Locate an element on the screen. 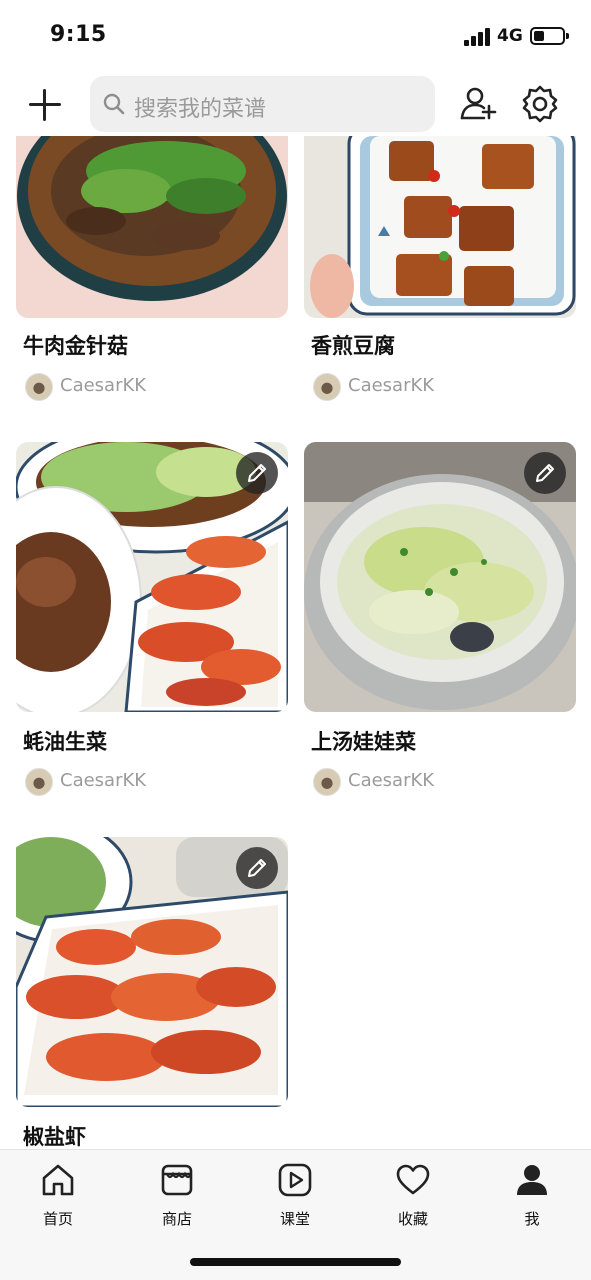 The width and height of the screenshot is (591, 1280). tab-label: 我 is located at coordinates (532, 1219).